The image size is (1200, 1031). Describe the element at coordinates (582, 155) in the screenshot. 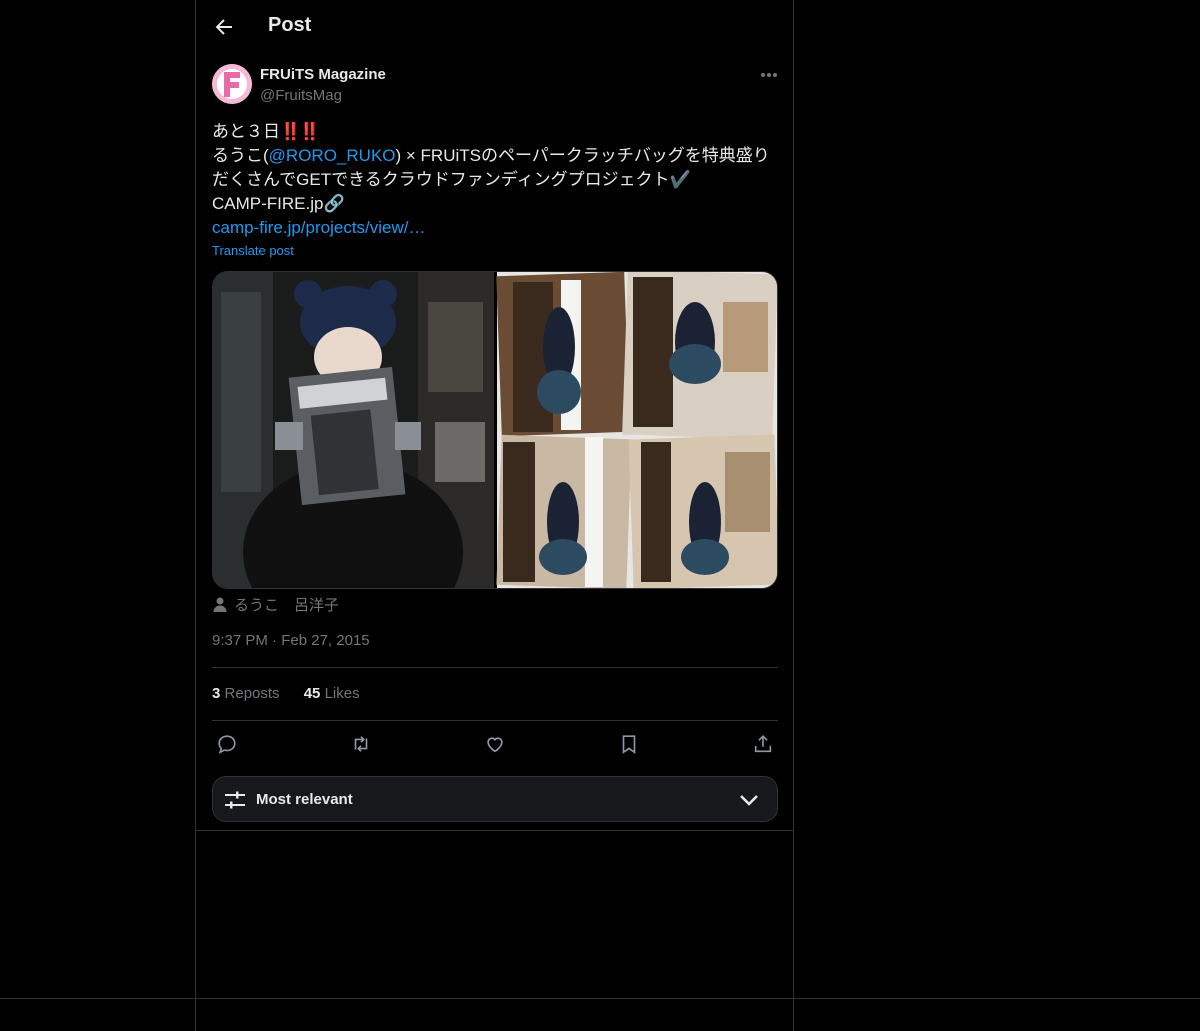

I see `post-line-2-suffix: ) × FRUiTSのペーパークラッチバッグを特典盛り` at that location.